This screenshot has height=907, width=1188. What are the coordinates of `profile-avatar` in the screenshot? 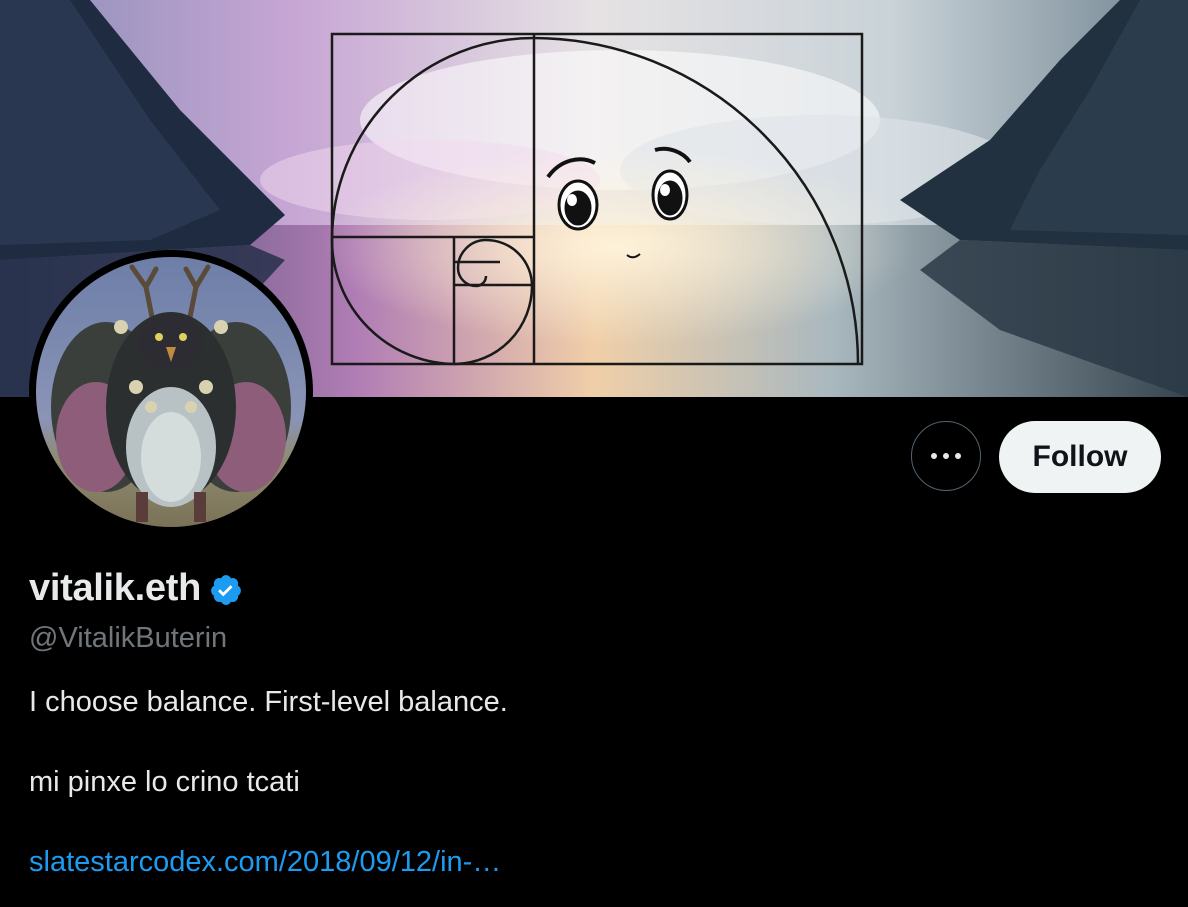 It's located at (171, 392).